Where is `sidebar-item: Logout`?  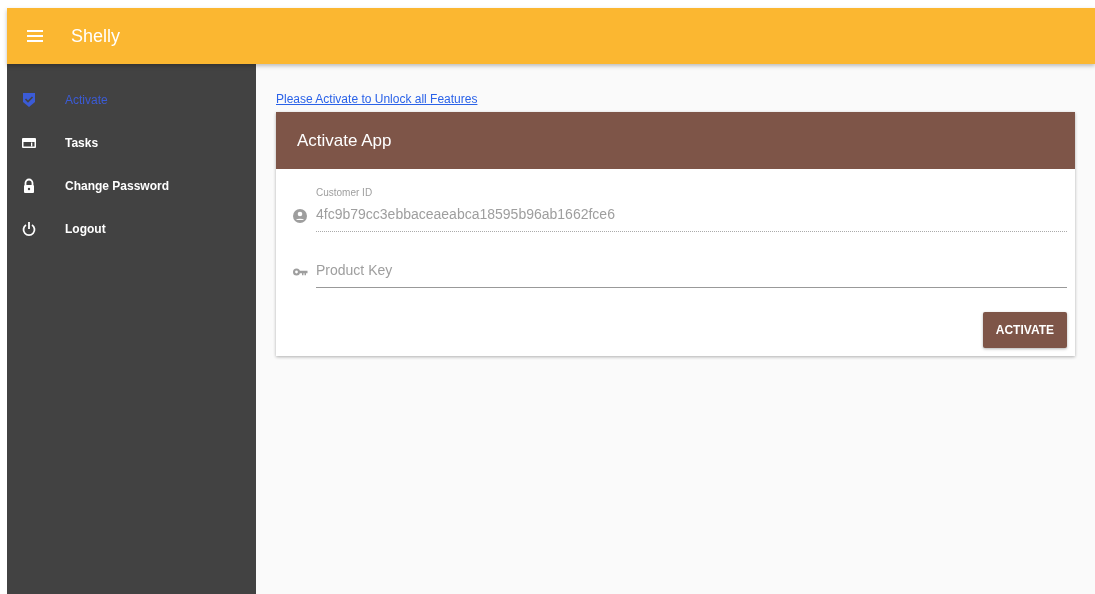 sidebar-item: Logout is located at coordinates (131, 228).